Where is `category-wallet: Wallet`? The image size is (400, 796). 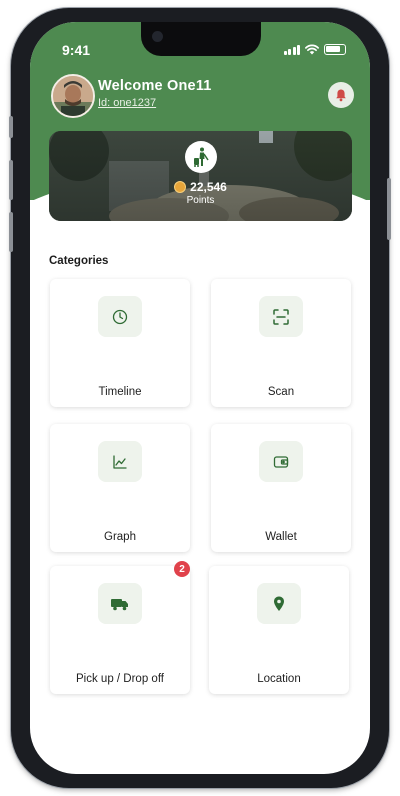 category-wallet: Wallet is located at coordinates (281, 488).